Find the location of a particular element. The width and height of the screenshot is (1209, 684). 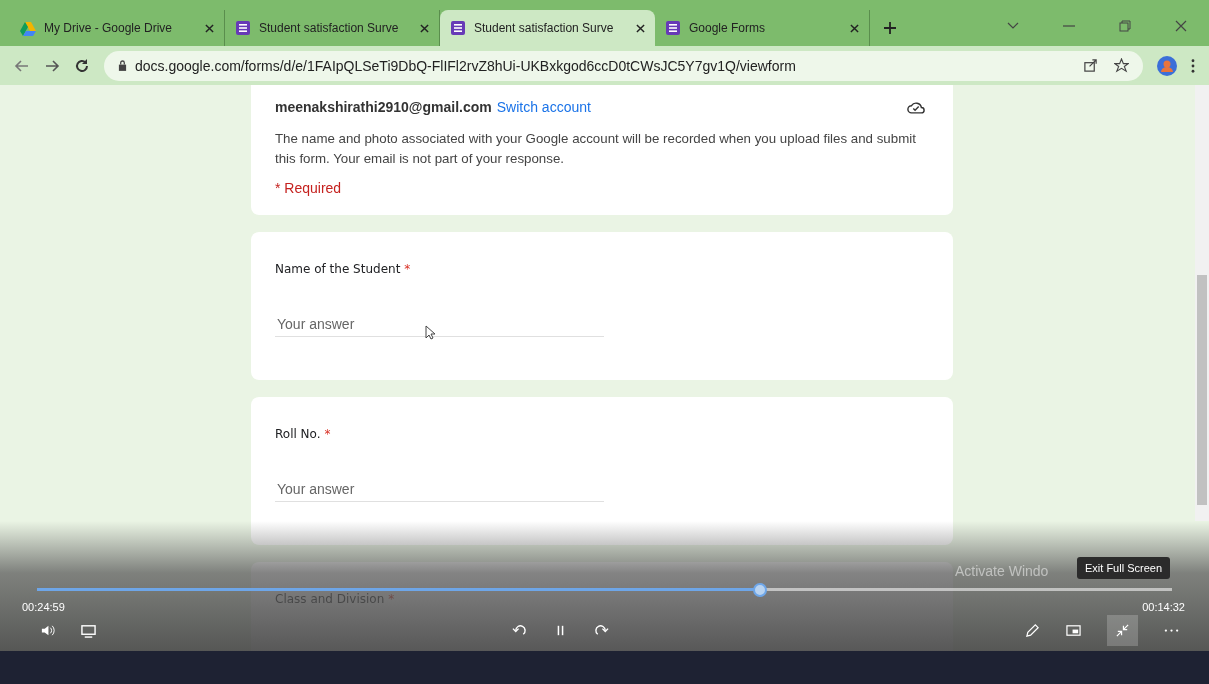

new-tab-icon is located at coordinates (890, 28).